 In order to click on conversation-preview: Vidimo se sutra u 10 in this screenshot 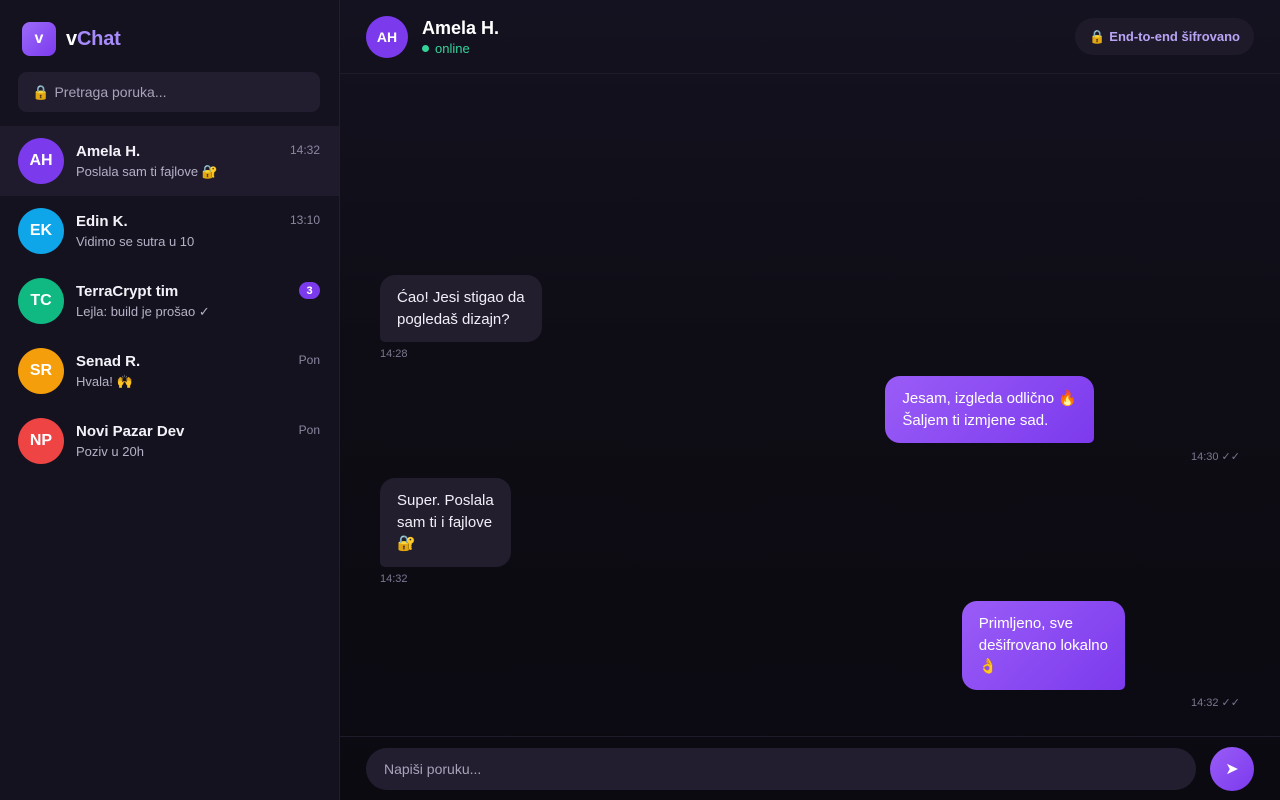, I will do `click(135, 241)`.